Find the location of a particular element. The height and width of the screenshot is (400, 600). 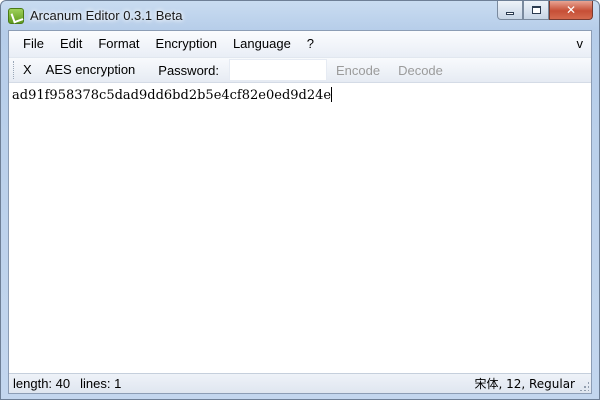

status-lines: lines: 1 is located at coordinates (101, 383).